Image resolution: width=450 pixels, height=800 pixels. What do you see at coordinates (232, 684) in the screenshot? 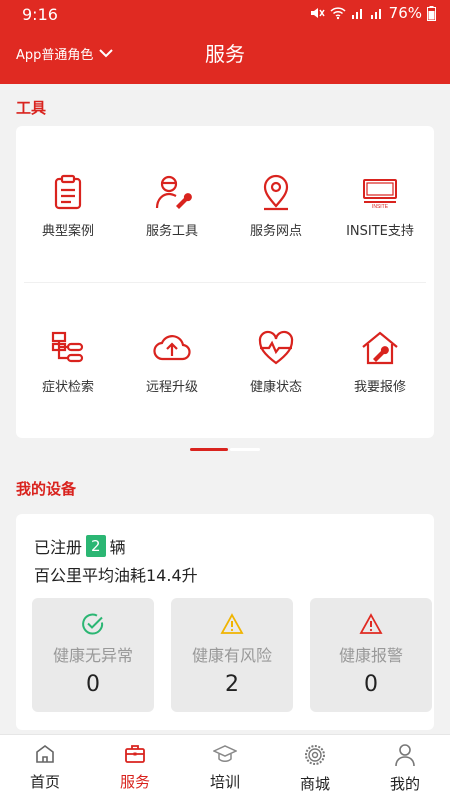
I see `stat-value: 2` at bounding box center [232, 684].